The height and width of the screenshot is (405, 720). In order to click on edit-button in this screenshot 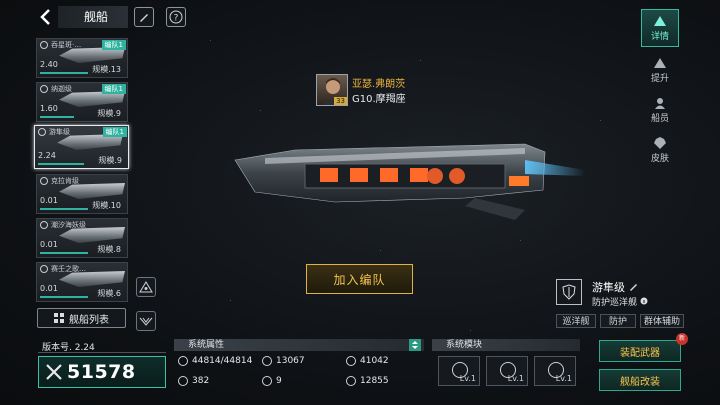, I will do `click(144, 17)`.